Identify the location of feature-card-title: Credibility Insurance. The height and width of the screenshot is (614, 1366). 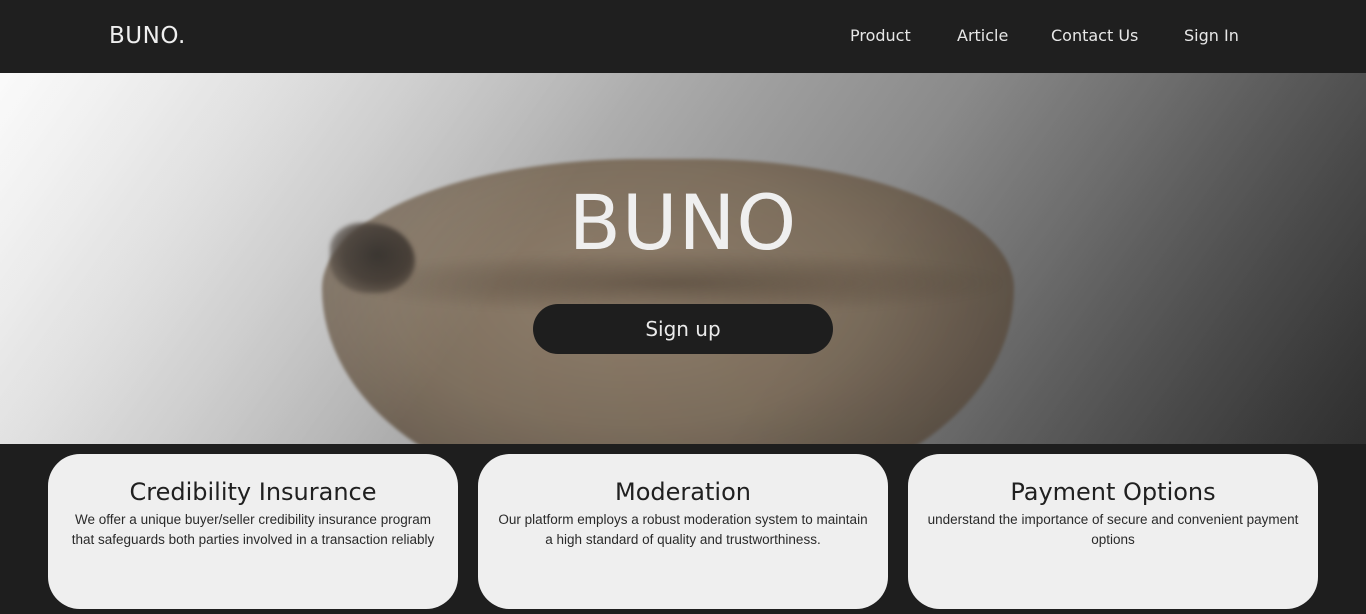
(253, 492).